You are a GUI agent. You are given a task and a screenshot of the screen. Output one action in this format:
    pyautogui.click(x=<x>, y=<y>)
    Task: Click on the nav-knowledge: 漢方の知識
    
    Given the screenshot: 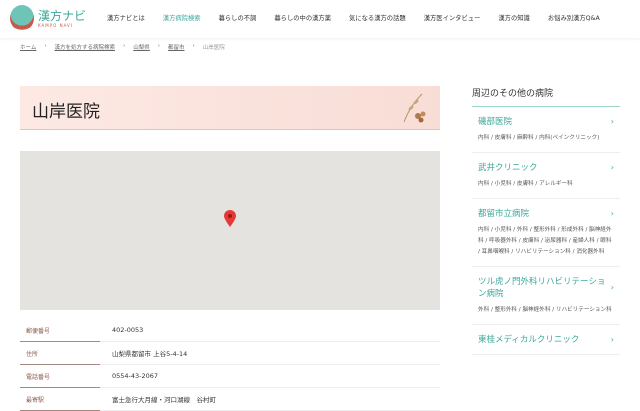 What is the action you would take?
    pyautogui.click(x=513, y=17)
    